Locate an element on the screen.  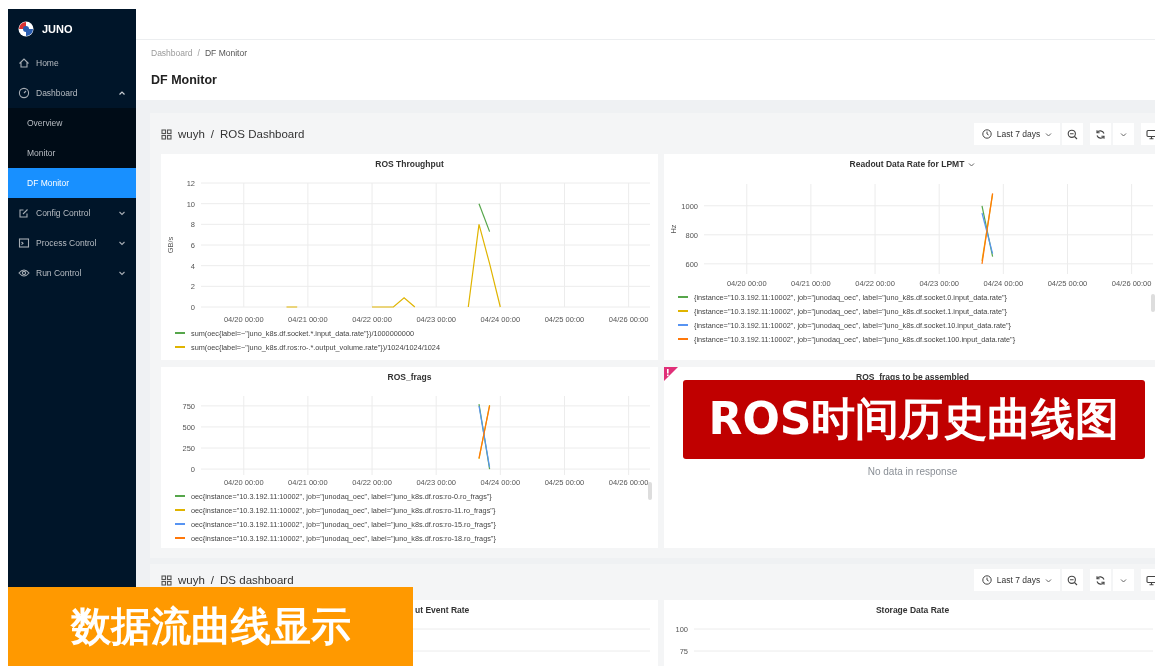
gauge-icon is located at coordinates (24, 93).